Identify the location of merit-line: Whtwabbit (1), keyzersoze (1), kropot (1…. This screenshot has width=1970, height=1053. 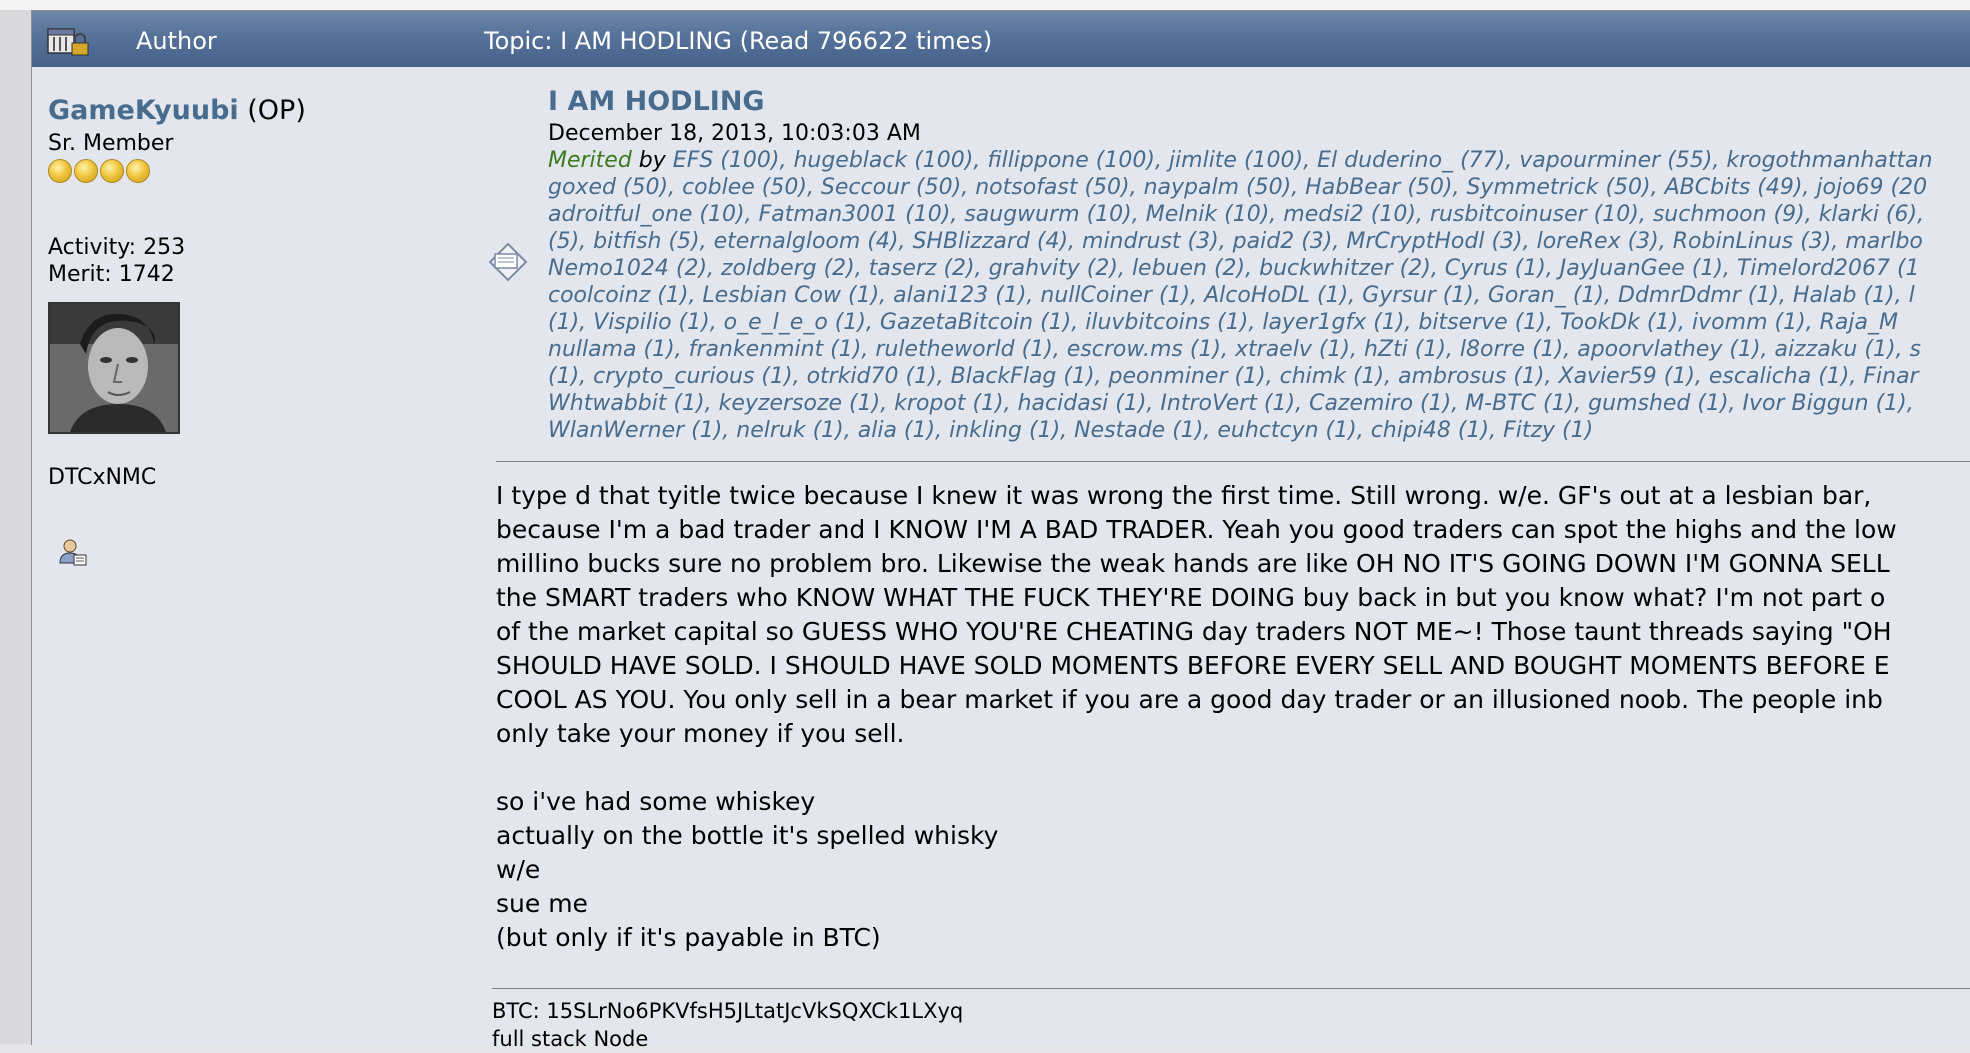
(1259, 403).